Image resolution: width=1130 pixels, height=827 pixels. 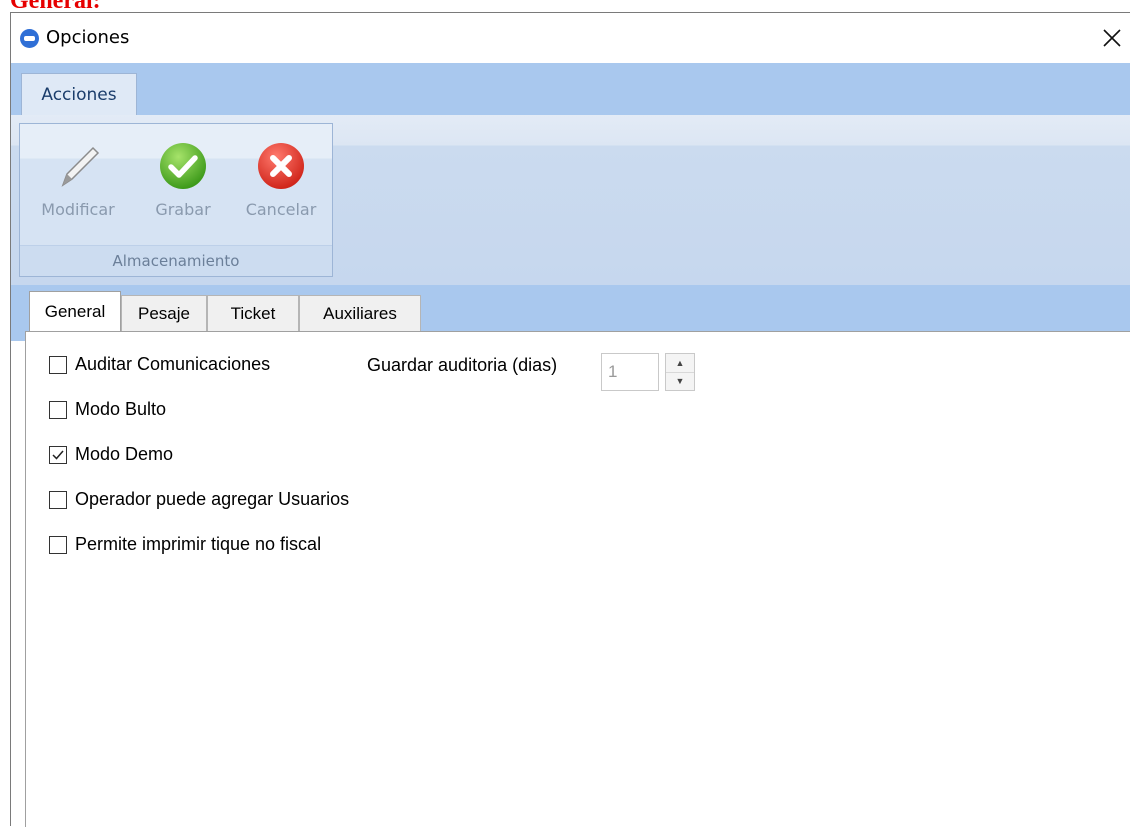 I want to click on modificar-button: Modificar, so click(x=78, y=179).